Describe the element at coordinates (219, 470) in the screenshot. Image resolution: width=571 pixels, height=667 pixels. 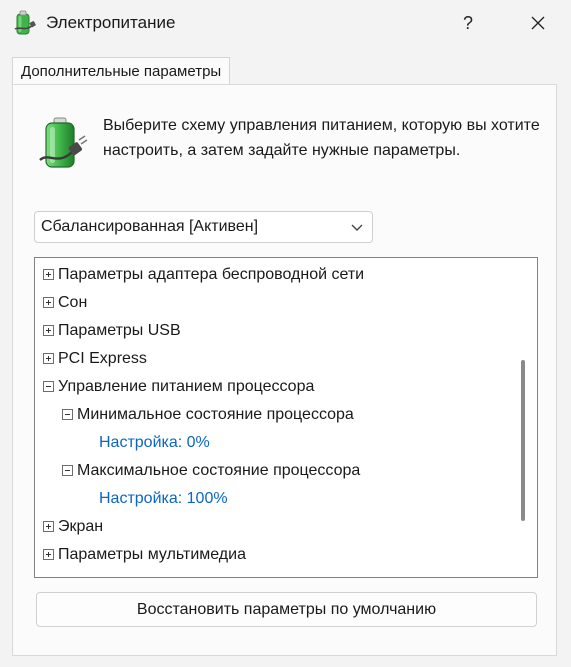
I see `tree-item-label: Максимальное состояние процессора` at that location.